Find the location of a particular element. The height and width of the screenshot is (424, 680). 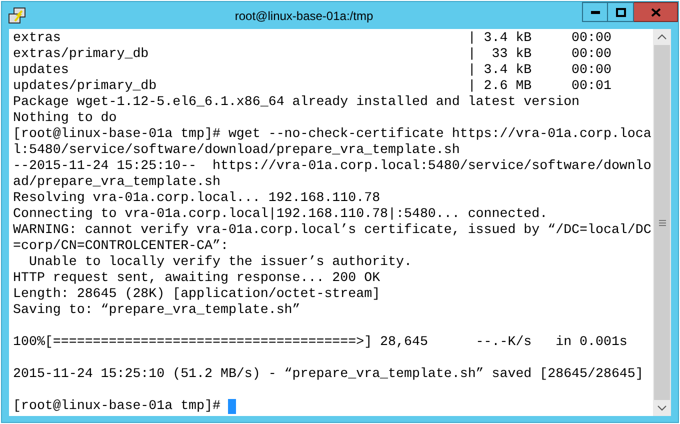

terminal-line: updates | 3.4 kB 00:00 is located at coordinates (312, 70).